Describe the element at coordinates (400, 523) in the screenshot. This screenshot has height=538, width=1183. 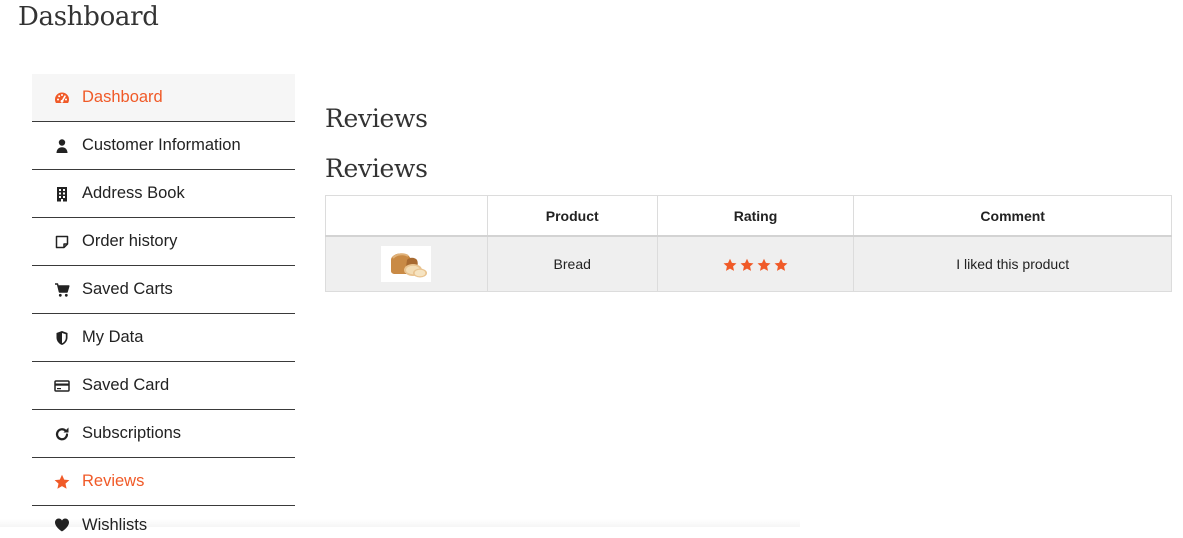
I see `bottom-fade` at that location.